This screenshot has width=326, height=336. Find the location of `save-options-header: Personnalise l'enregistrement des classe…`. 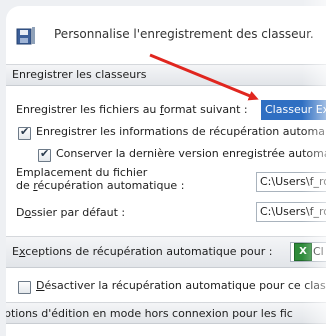

save-options-header: Personnalise l'enregistrement des classe… is located at coordinates (170, 37).